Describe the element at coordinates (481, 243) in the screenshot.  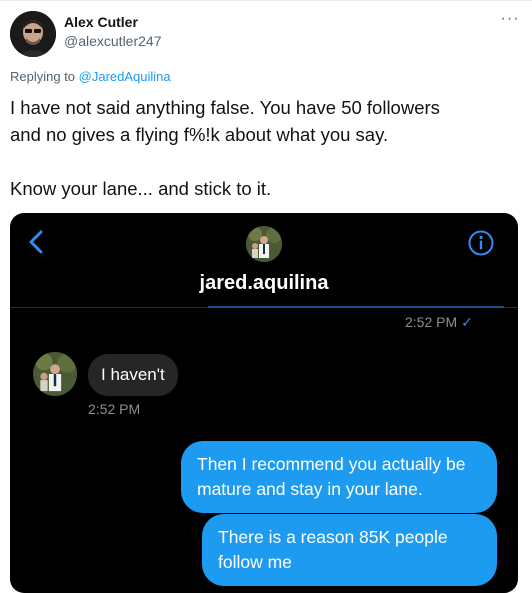
I see `info-icon` at that location.